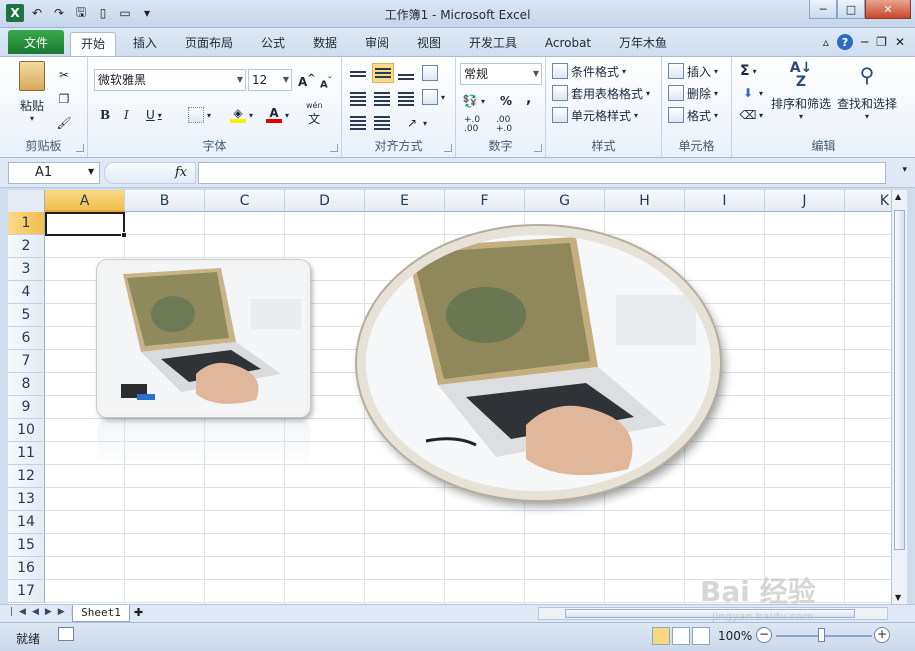 The image size is (915, 651). I want to click on name-box: A1, so click(54, 173).